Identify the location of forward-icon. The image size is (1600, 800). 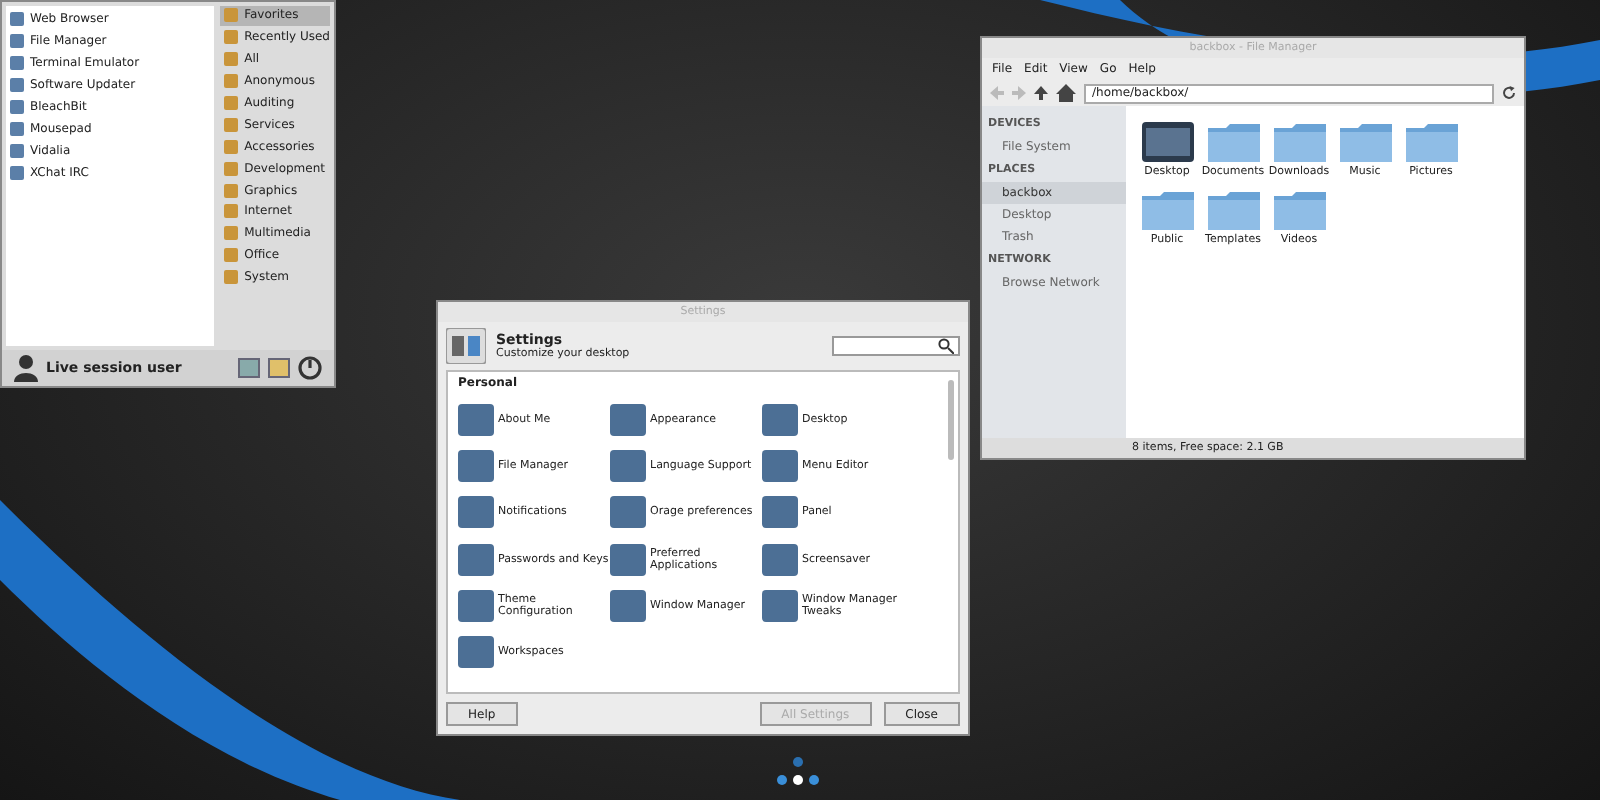
(1019, 93).